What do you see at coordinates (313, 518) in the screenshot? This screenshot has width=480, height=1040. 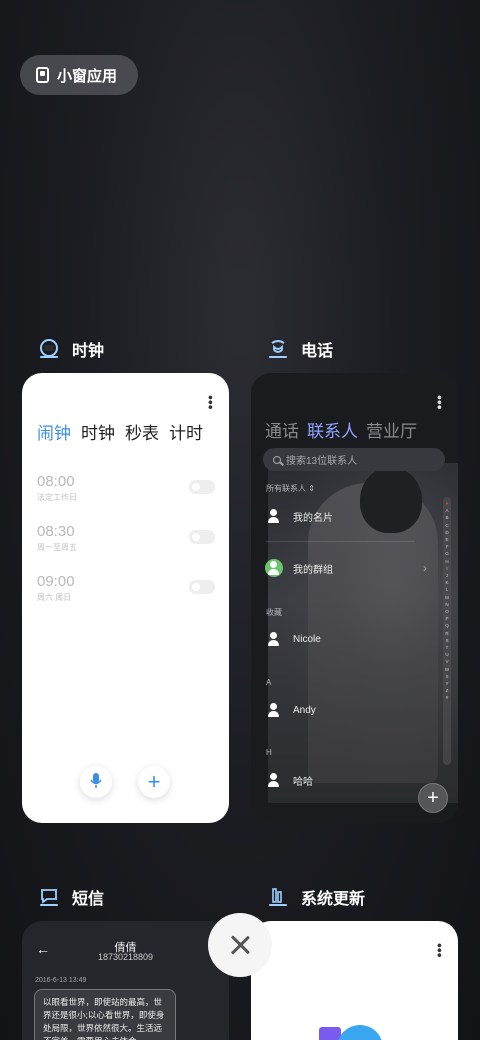 I see `contact-name: 我的名片` at bounding box center [313, 518].